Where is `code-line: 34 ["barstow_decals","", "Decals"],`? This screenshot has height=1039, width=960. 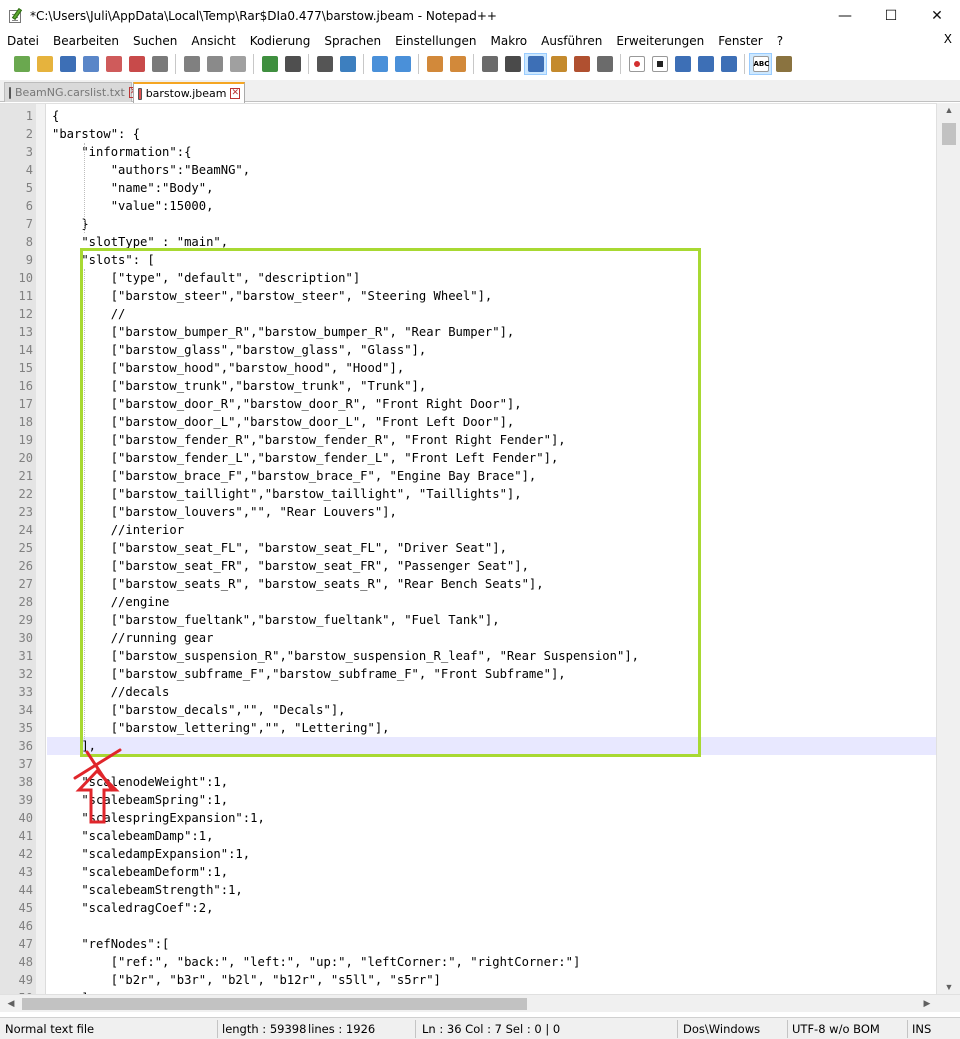
code-line: 34 ["barstow_decals","", "Decals"], is located at coordinates (477, 710).